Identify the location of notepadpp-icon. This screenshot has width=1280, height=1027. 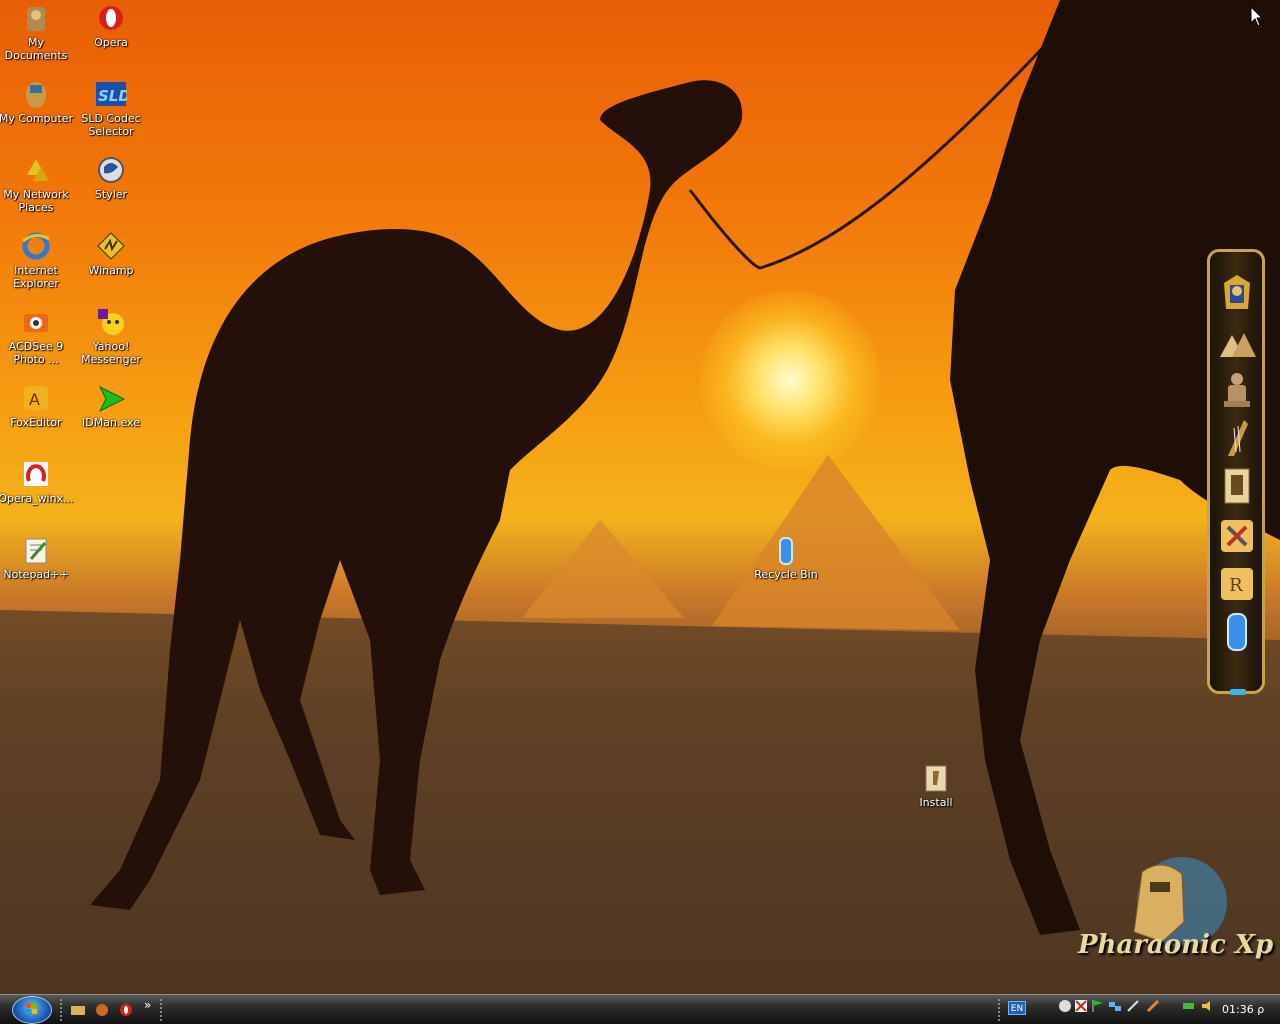
(36, 550).